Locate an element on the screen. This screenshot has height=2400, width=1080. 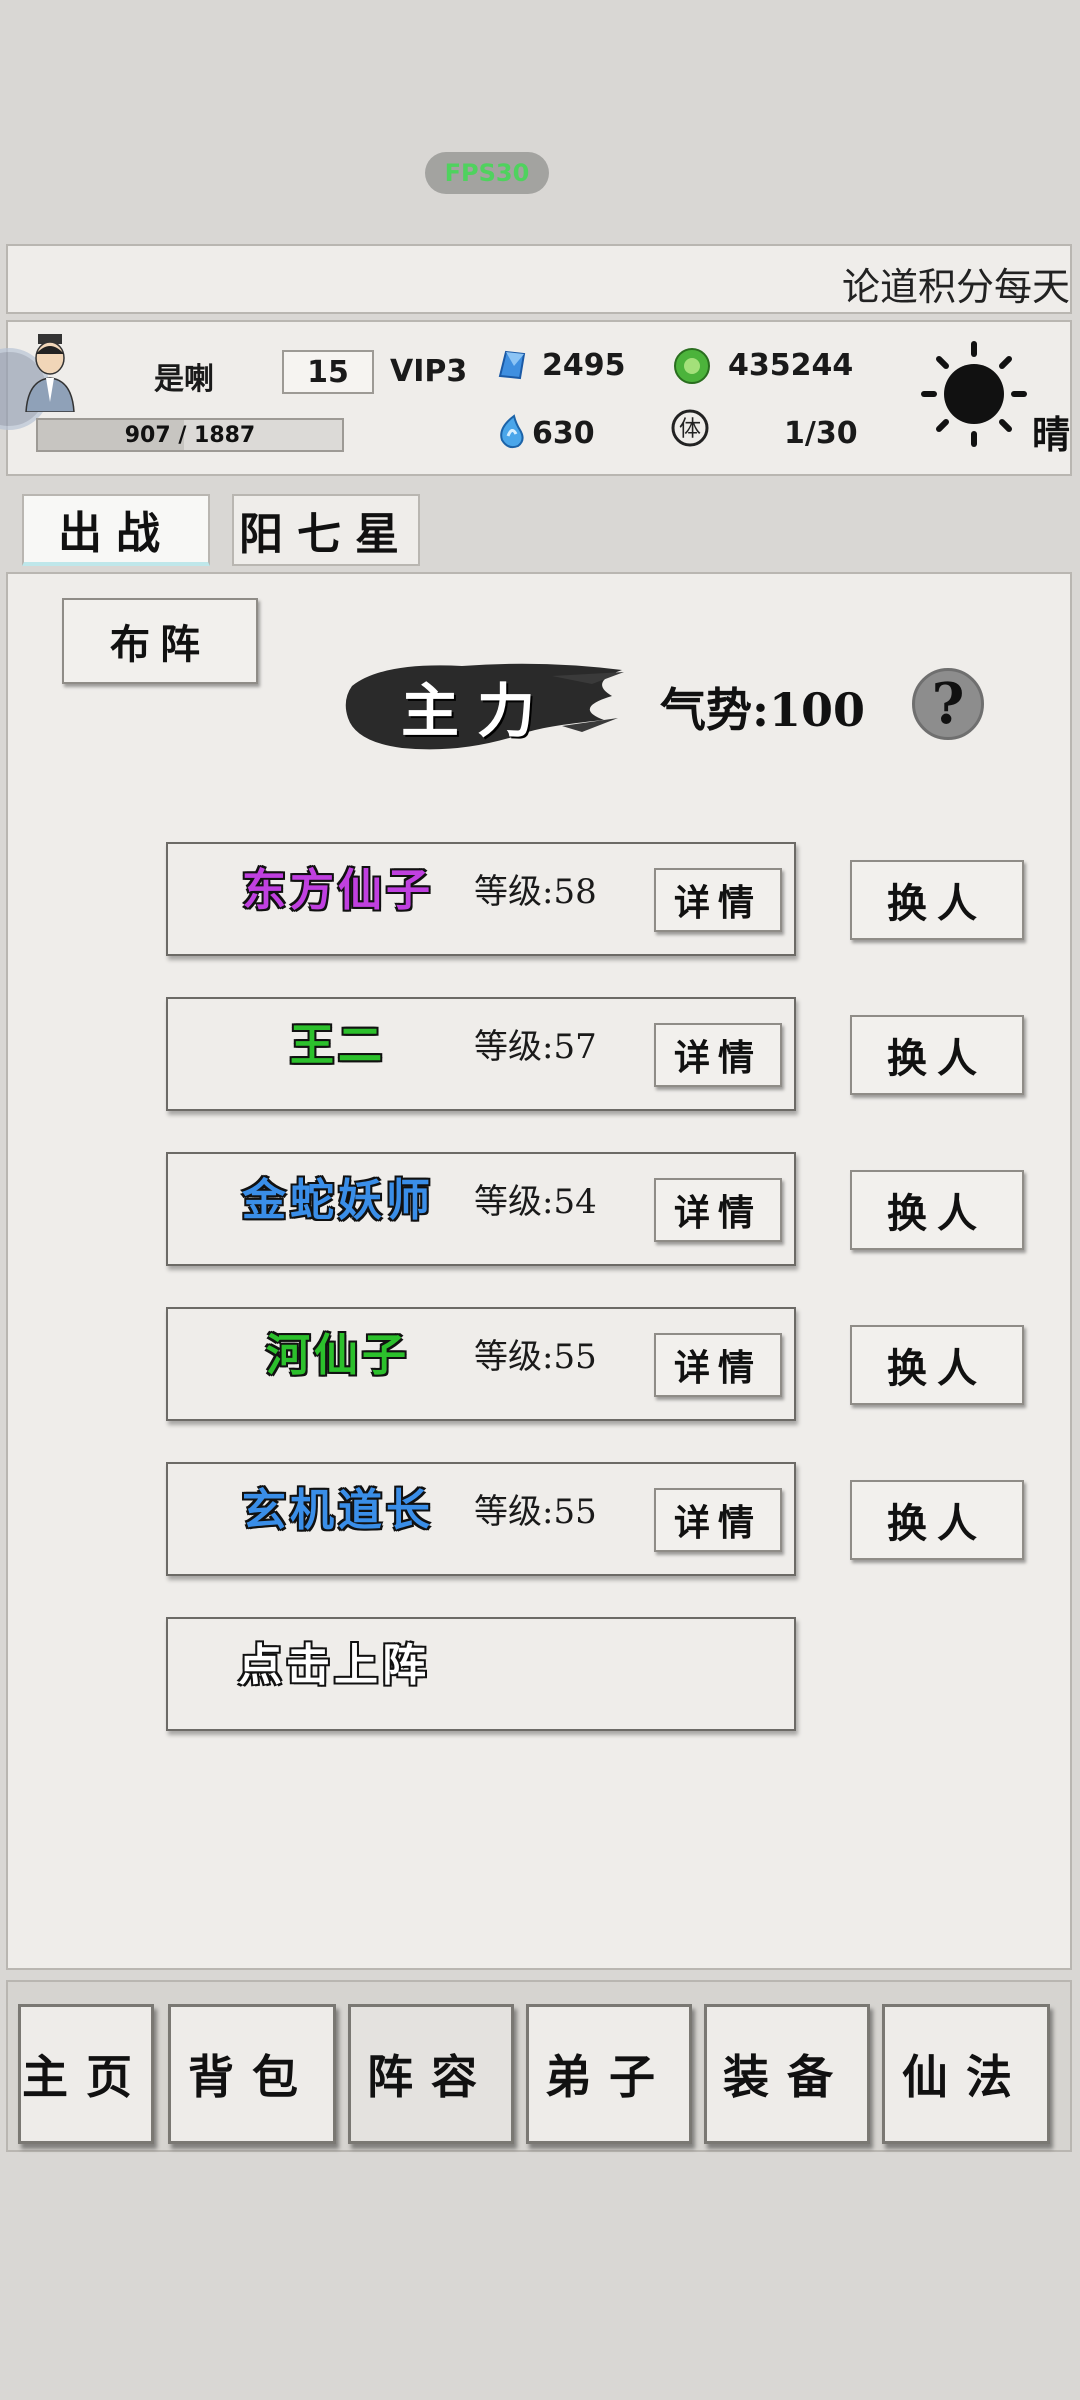
crystal-icon is located at coordinates (512, 365).